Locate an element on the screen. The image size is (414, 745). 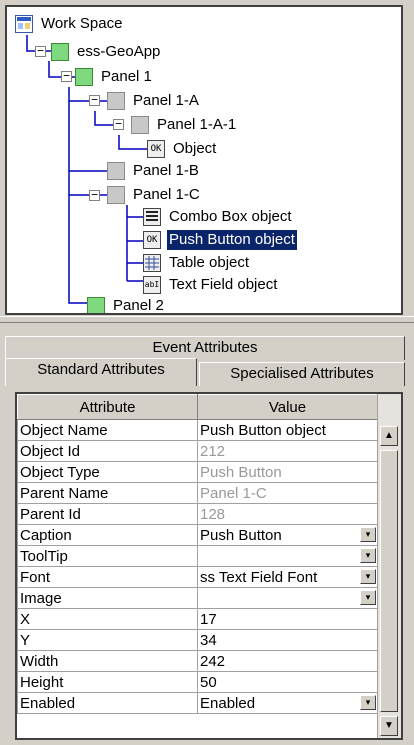
attribute-name-cell: Parent Id is located at coordinates (107, 514).